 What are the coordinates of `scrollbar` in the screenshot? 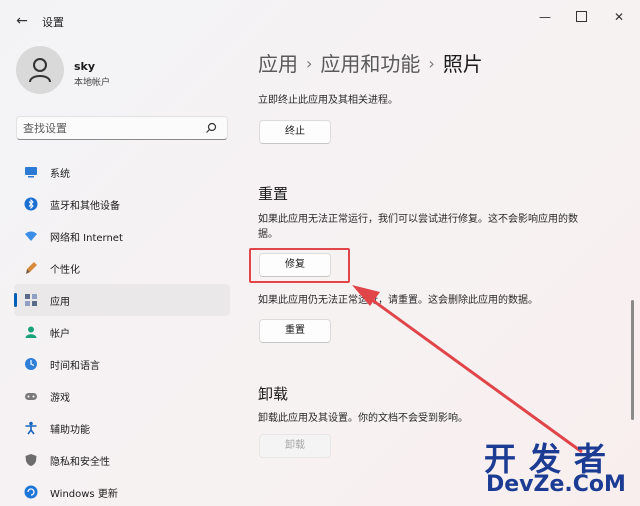 It's located at (632, 360).